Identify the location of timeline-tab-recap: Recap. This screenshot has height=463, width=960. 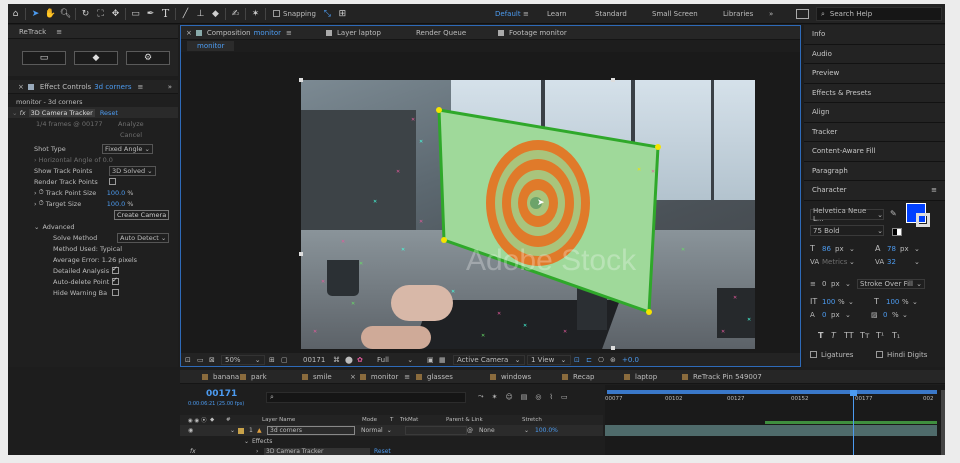
(593, 377).